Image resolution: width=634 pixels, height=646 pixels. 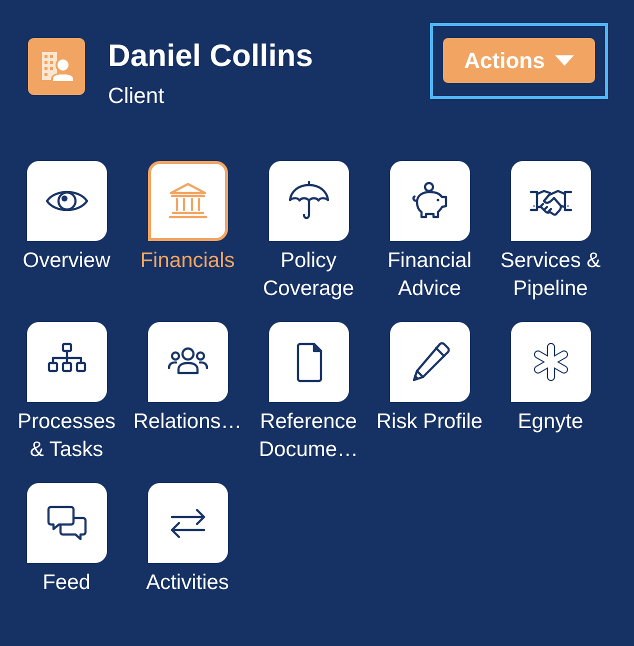 What do you see at coordinates (429, 422) in the screenshot?
I see `tile-label: Risk Profile` at bounding box center [429, 422].